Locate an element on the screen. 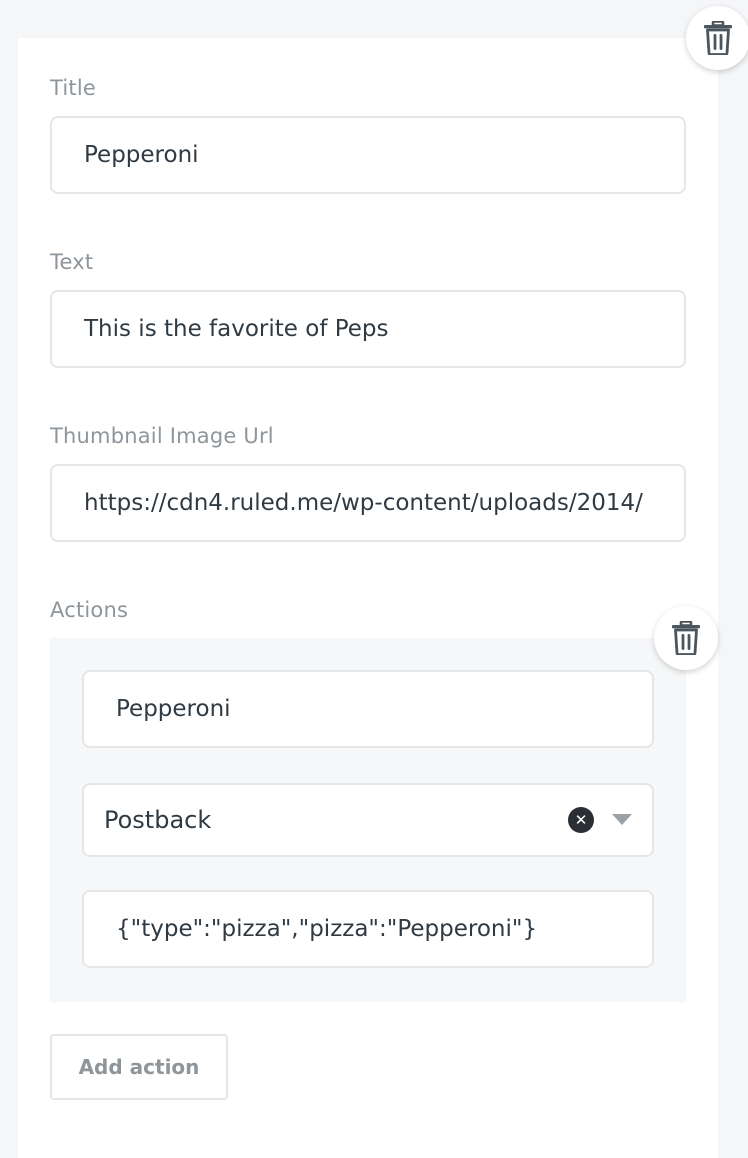 This screenshot has height=1158, width=748. close-icon: ✕ is located at coordinates (581, 820).